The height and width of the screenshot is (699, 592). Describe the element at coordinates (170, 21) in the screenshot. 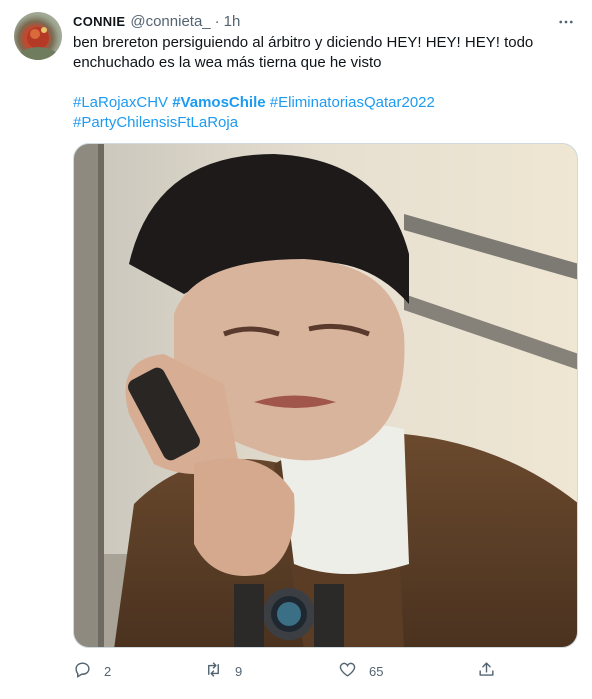

I see `user-handle: @connieta_` at that location.